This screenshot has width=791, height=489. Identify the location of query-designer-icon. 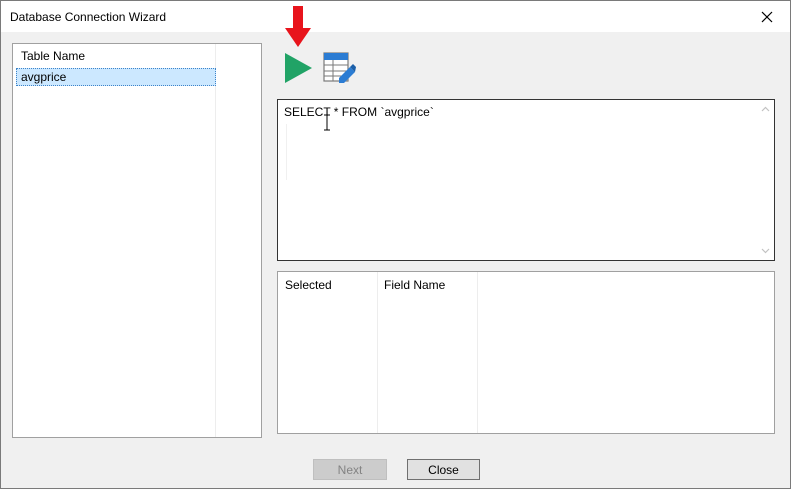
(339, 67).